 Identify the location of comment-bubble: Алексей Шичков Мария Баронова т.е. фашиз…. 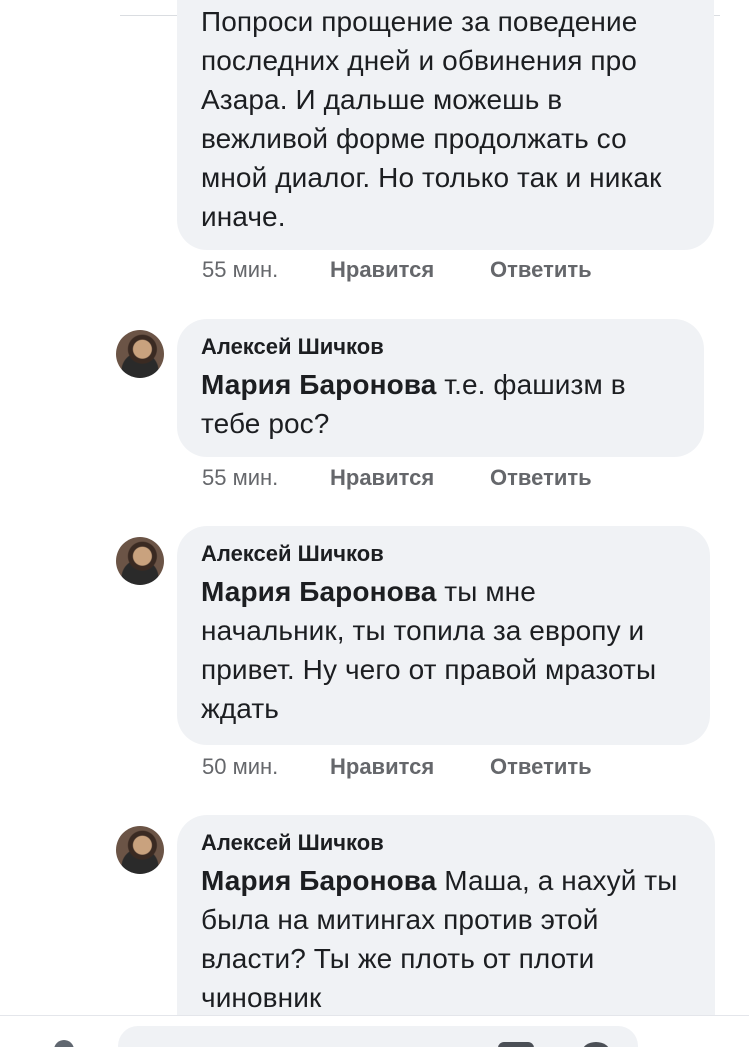
(440, 388).